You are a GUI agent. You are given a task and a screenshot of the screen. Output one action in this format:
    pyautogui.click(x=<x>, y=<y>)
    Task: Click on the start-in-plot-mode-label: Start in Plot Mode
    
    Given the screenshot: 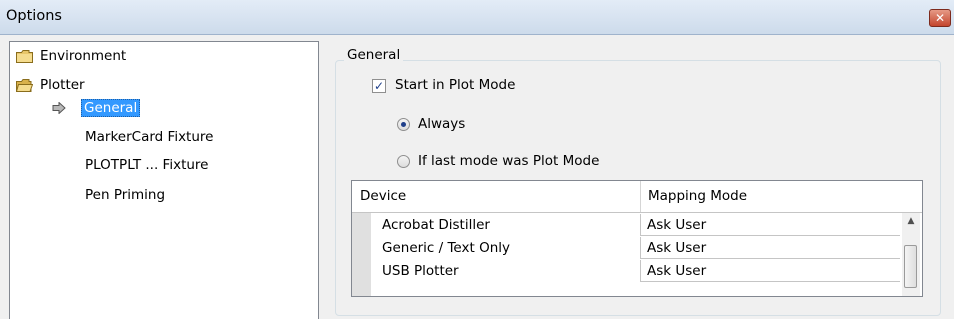 What is the action you would take?
    pyautogui.click(x=455, y=85)
    